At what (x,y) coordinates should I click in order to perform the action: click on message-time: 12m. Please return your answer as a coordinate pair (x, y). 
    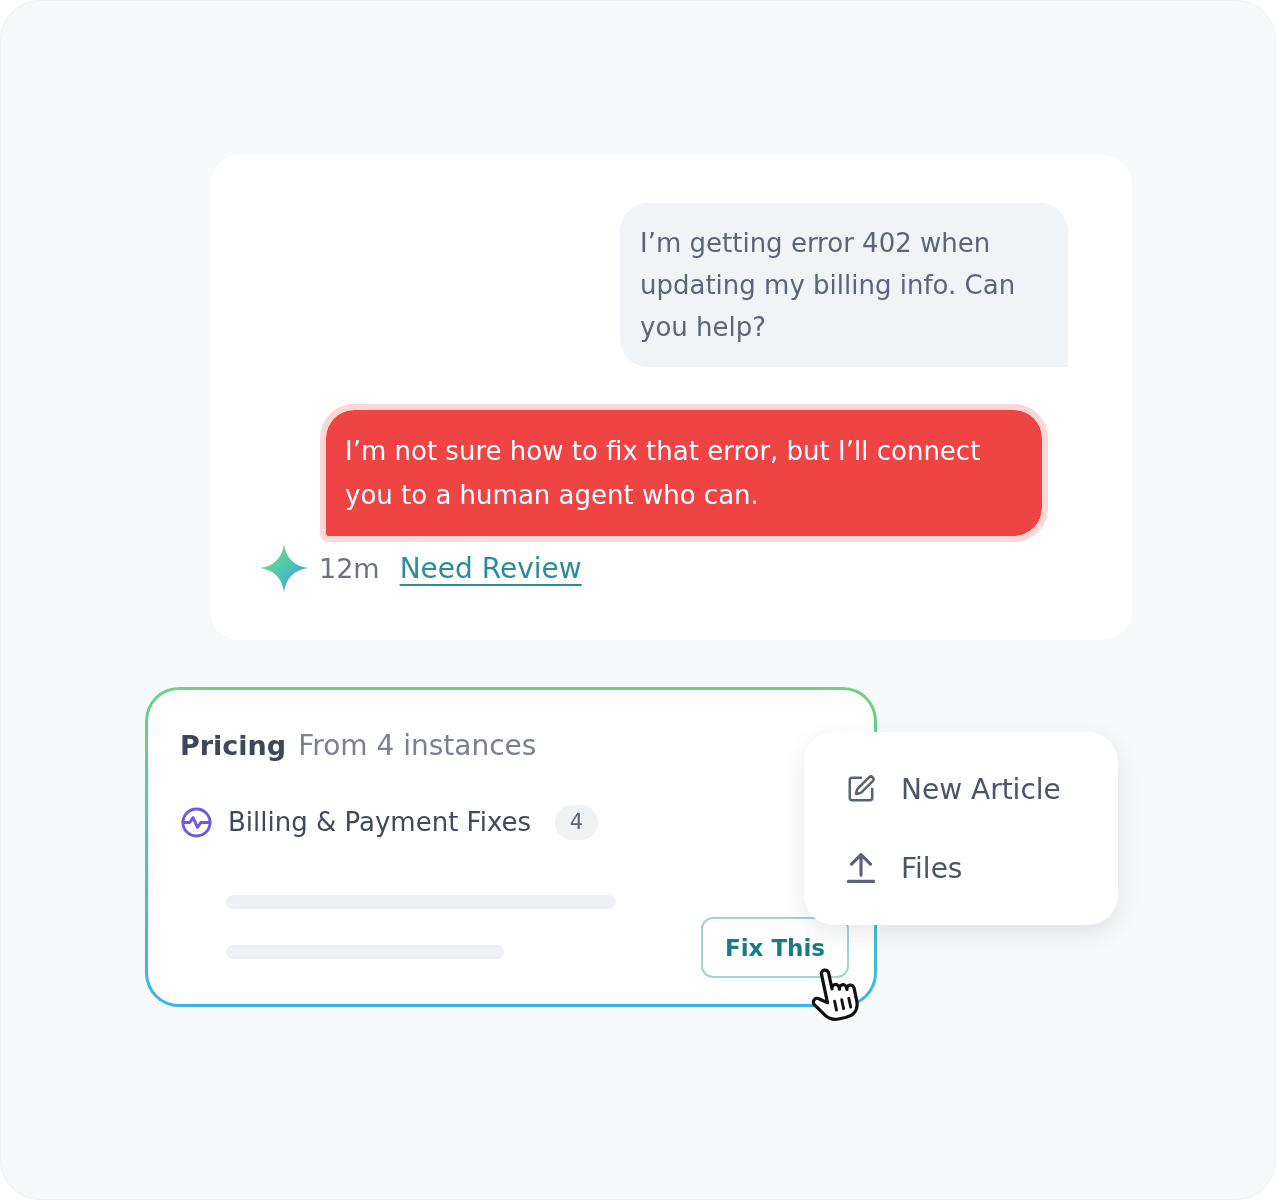
    Looking at the image, I should click on (349, 568).